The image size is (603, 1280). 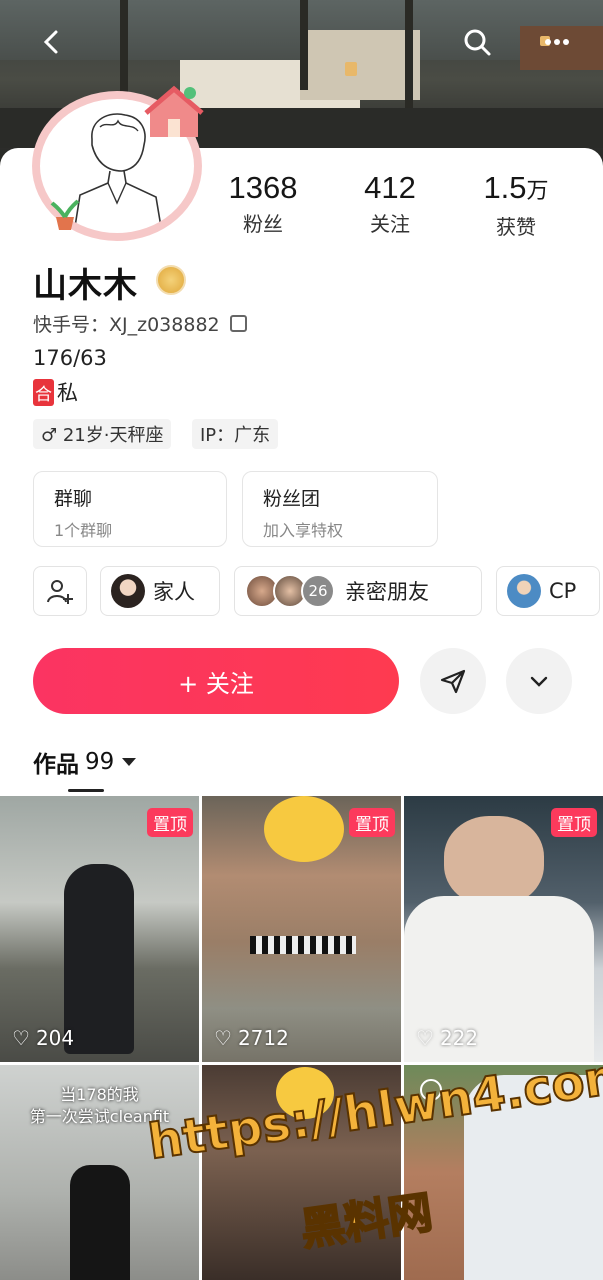 What do you see at coordinates (318, 591) in the screenshot?
I see `friend-count-avatar: 26` at bounding box center [318, 591].